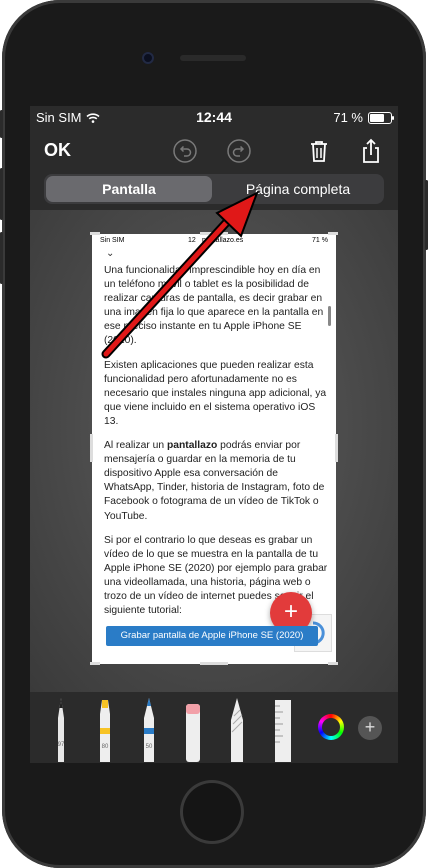  I want to click on pen-width-label: 97, so click(61, 745).